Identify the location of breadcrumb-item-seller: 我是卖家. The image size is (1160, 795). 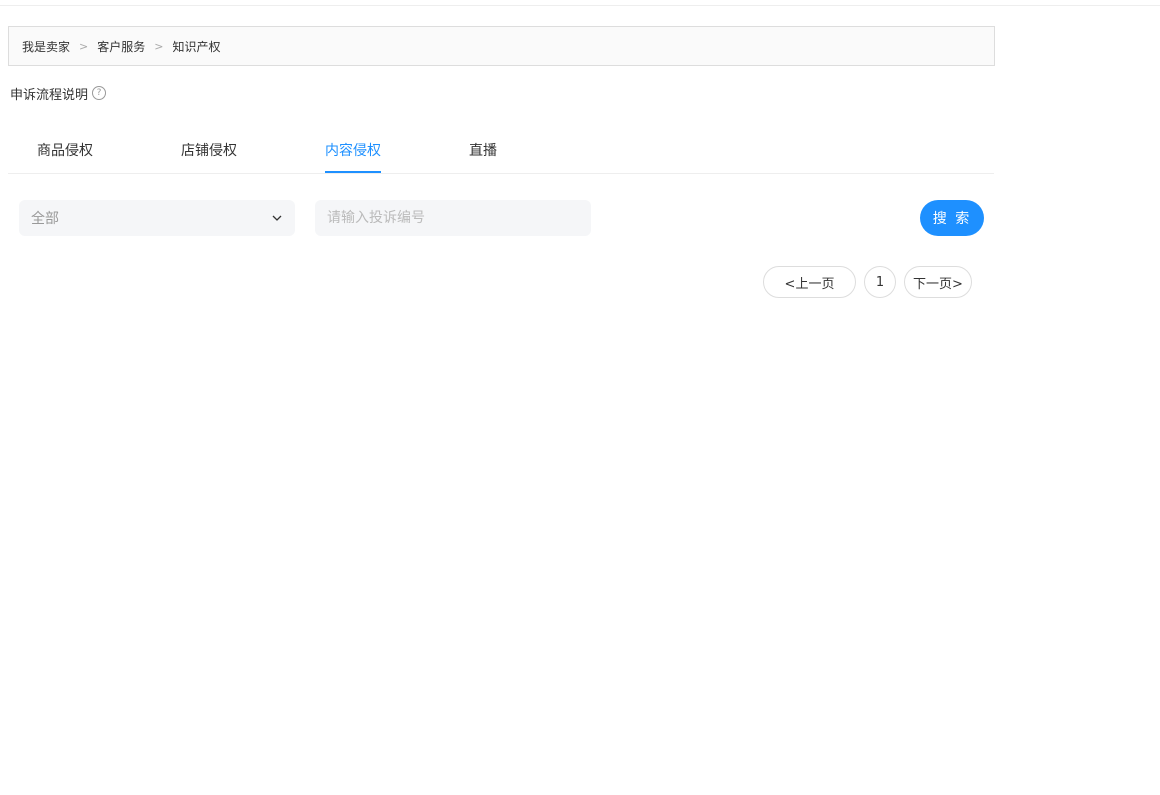
(46, 46).